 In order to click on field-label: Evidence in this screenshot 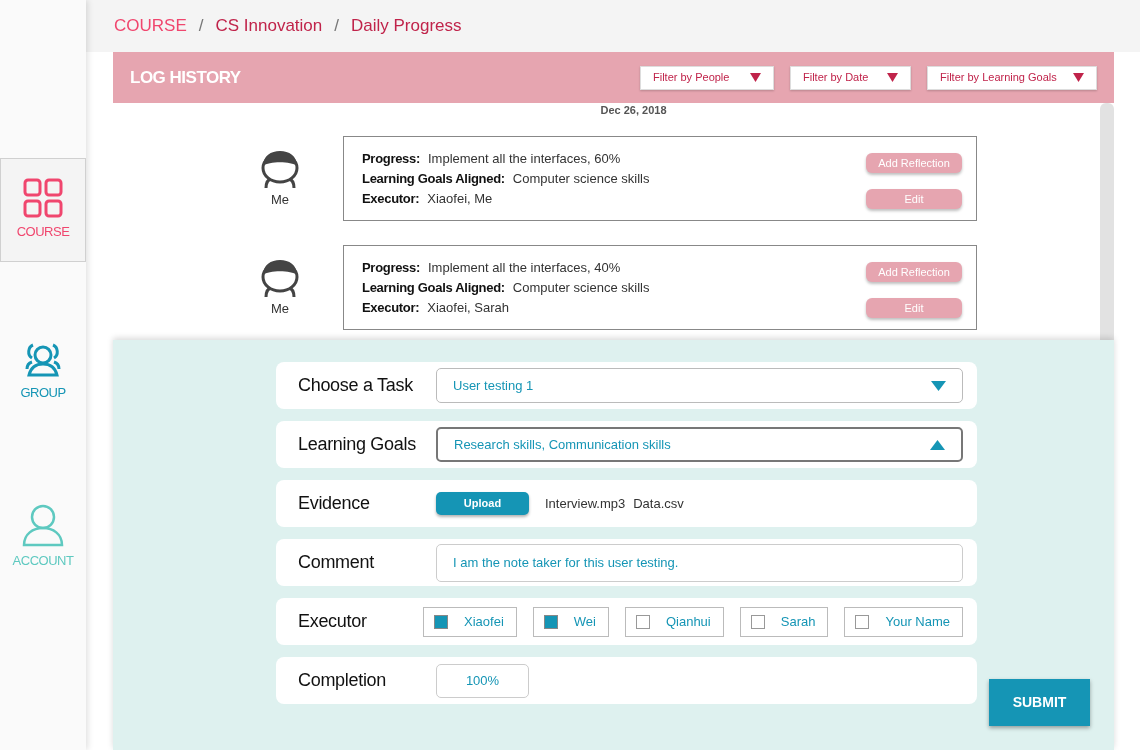, I will do `click(334, 503)`.